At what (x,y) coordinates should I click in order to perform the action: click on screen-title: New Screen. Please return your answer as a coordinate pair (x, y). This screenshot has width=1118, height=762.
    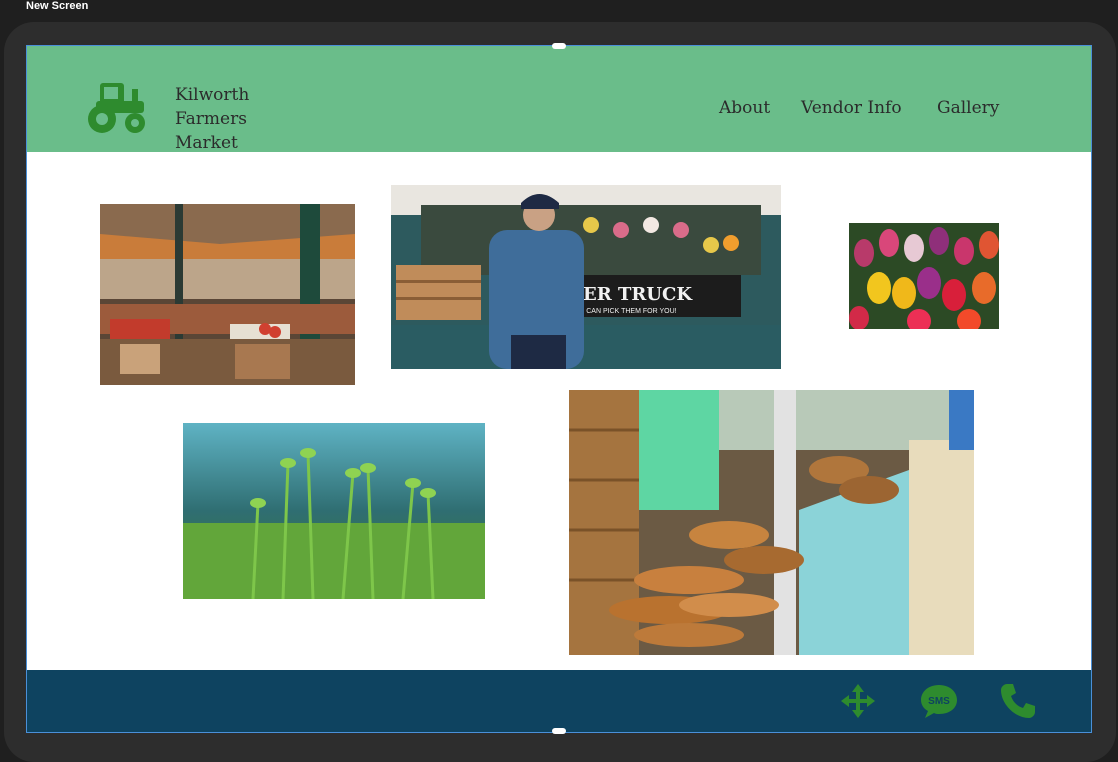
    Looking at the image, I should click on (57, 6).